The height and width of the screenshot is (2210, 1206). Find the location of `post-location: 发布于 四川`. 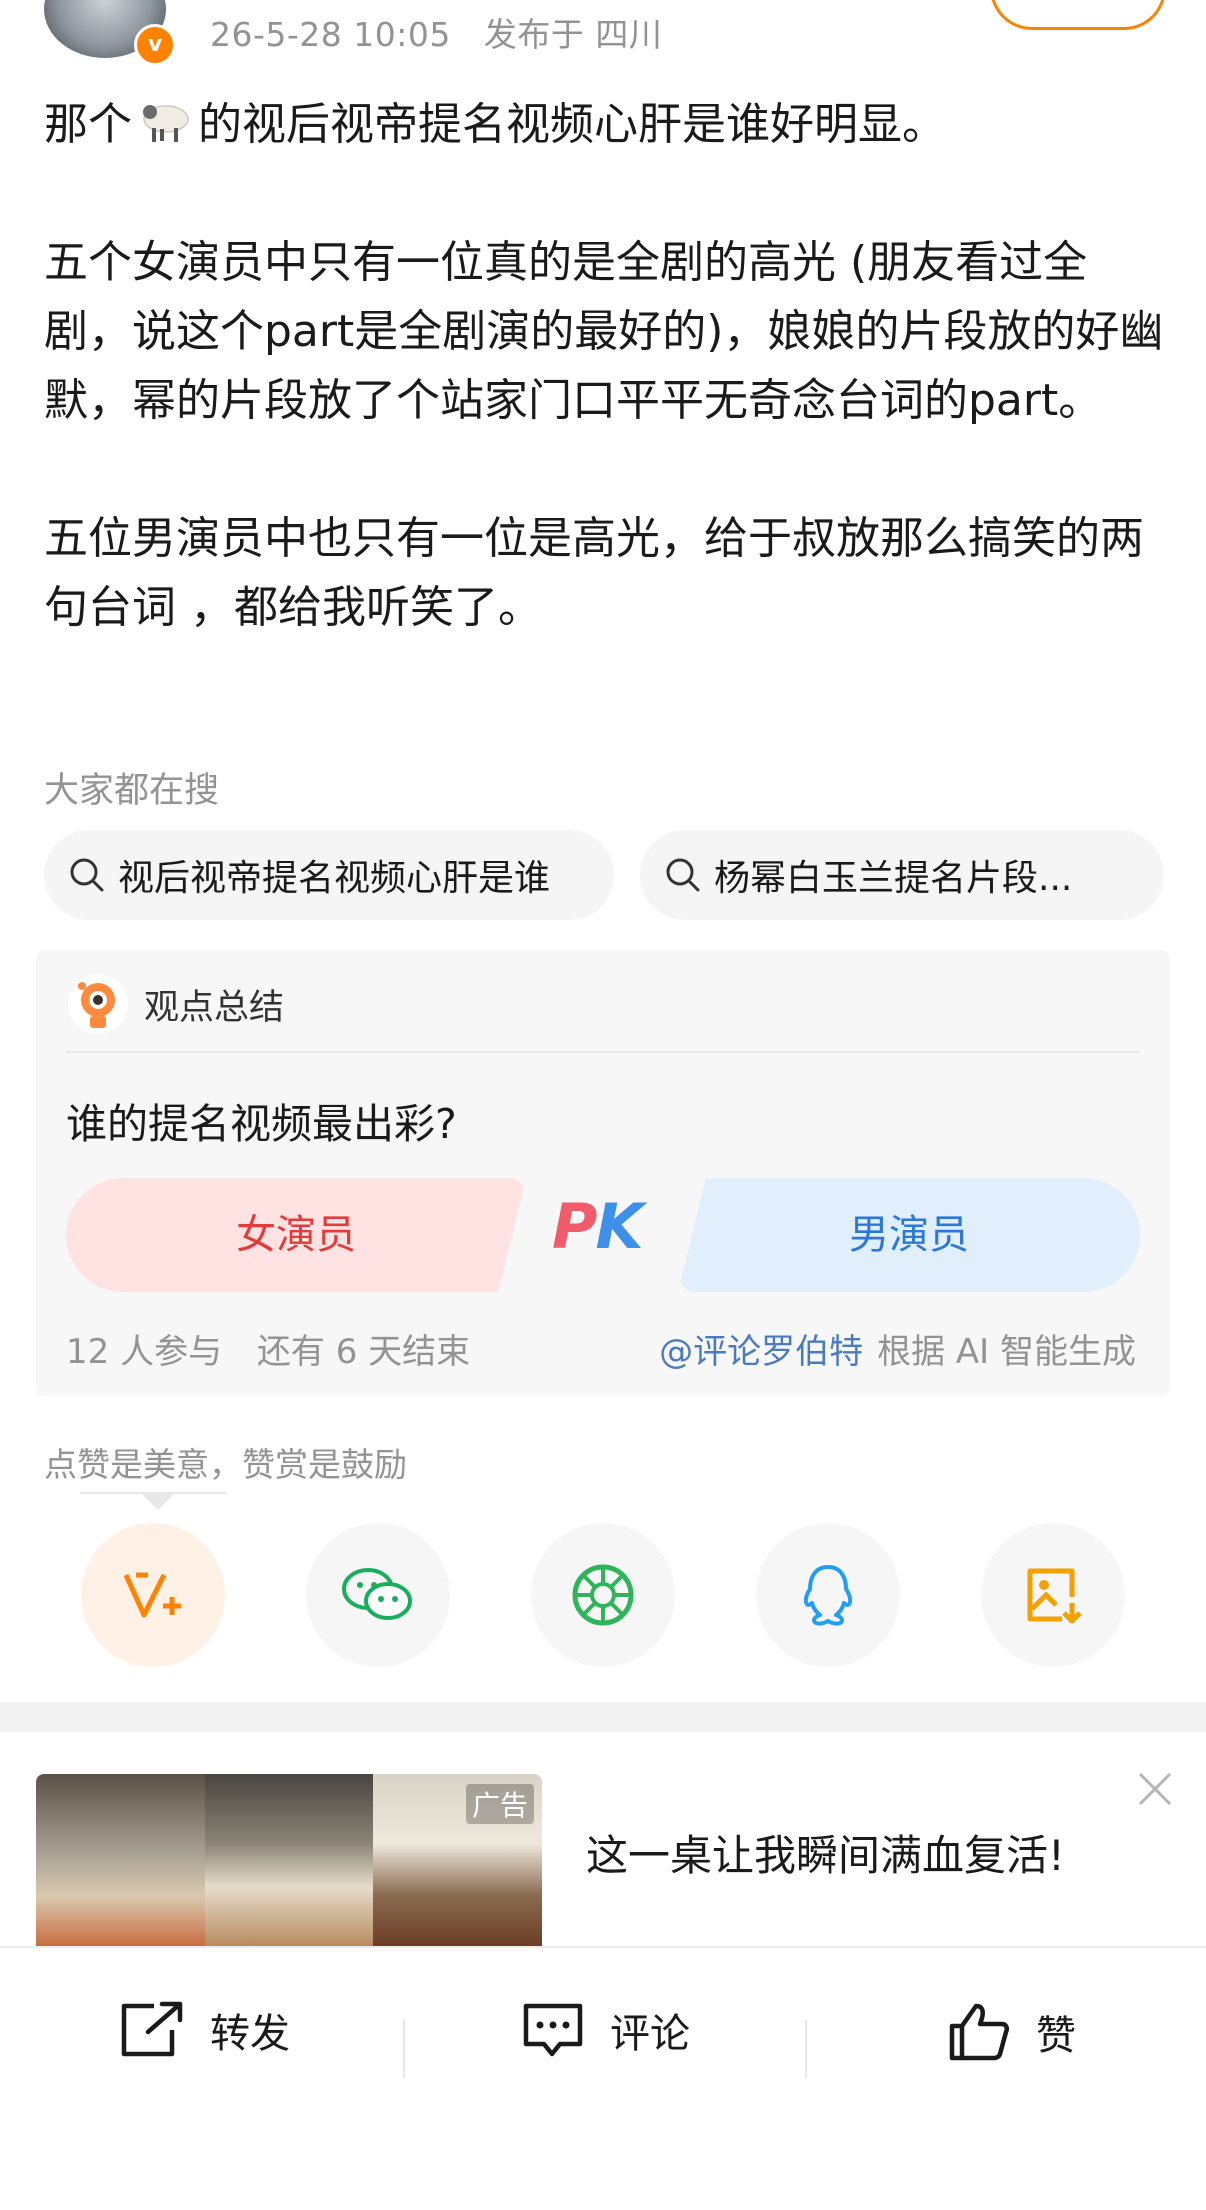

post-location: 发布于 四川 is located at coordinates (573, 34).